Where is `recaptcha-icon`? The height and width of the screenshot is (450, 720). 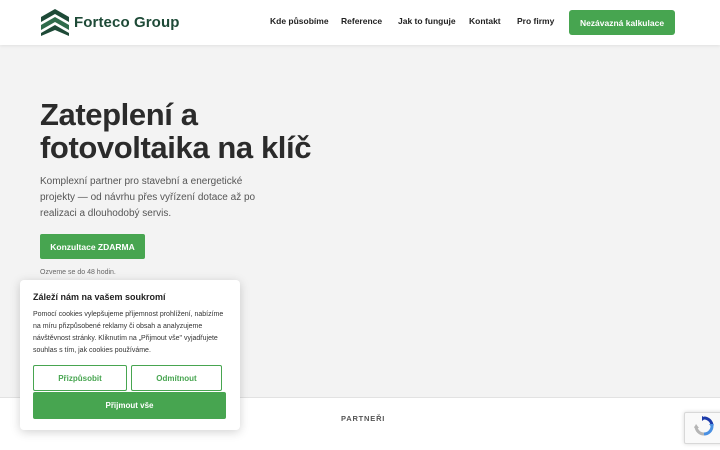
recaptcha-icon is located at coordinates (704, 428).